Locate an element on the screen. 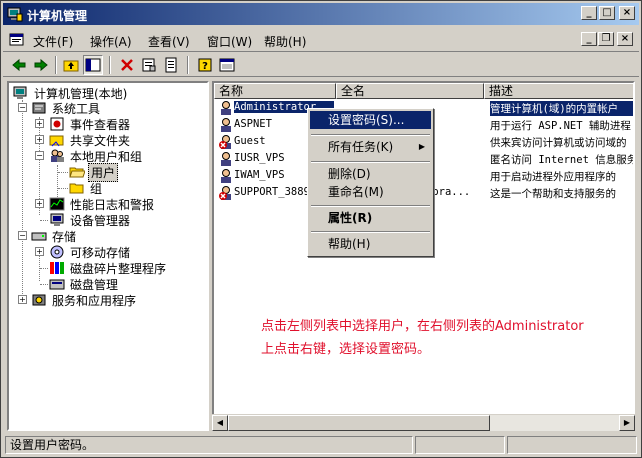  tree-node-disk-management: 磁盘管理 is located at coordinates (84, 284).